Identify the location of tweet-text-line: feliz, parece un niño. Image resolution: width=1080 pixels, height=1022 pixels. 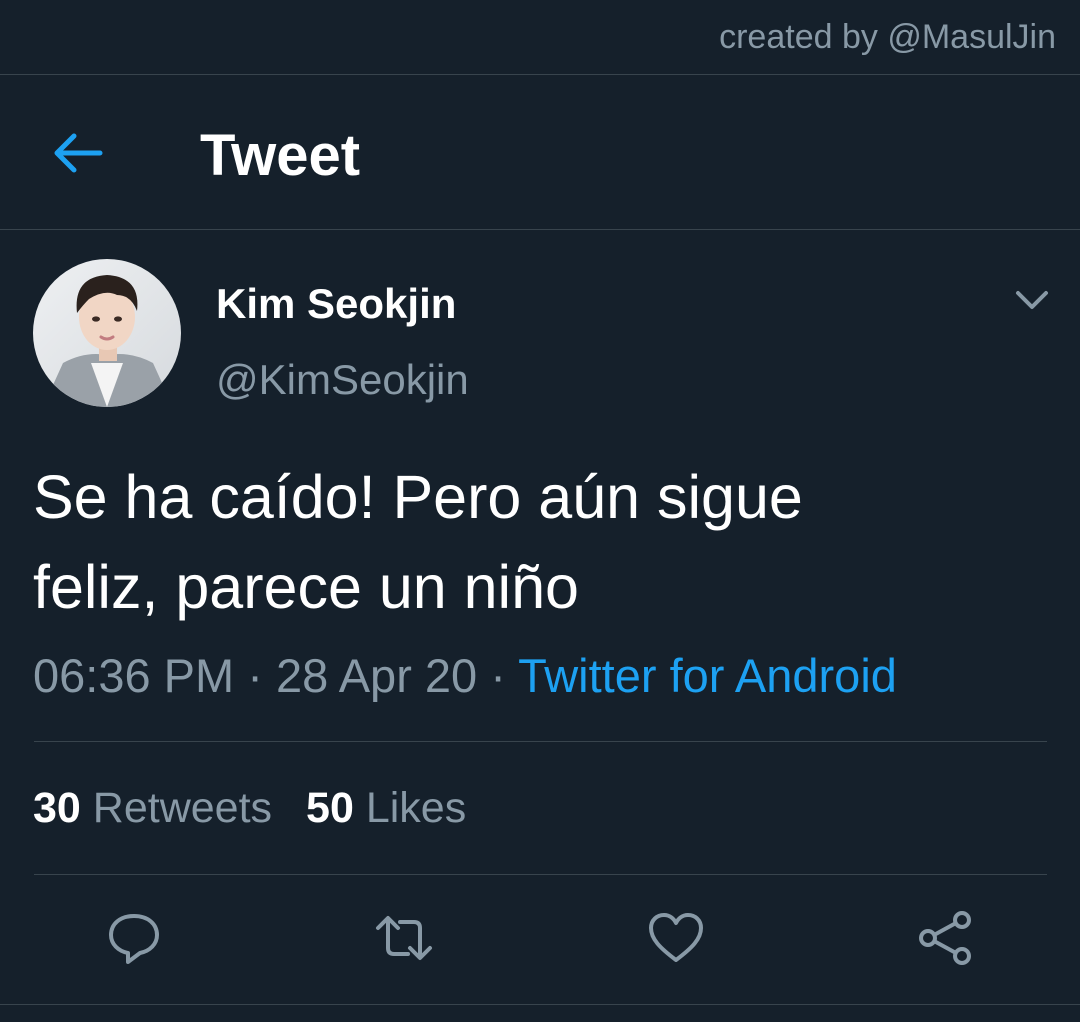
(306, 587).